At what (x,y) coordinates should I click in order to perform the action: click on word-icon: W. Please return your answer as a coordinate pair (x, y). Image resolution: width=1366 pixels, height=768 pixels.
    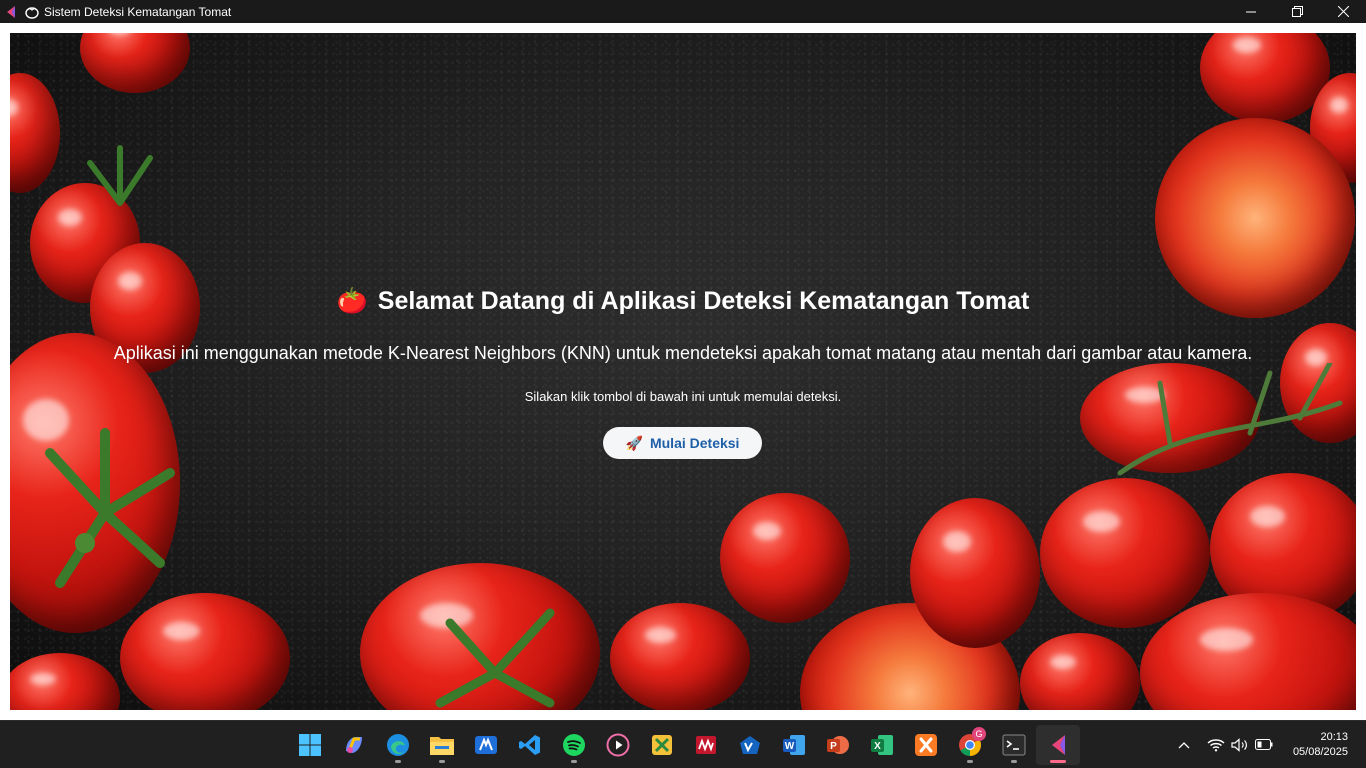
    Looking at the image, I should click on (794, 745).